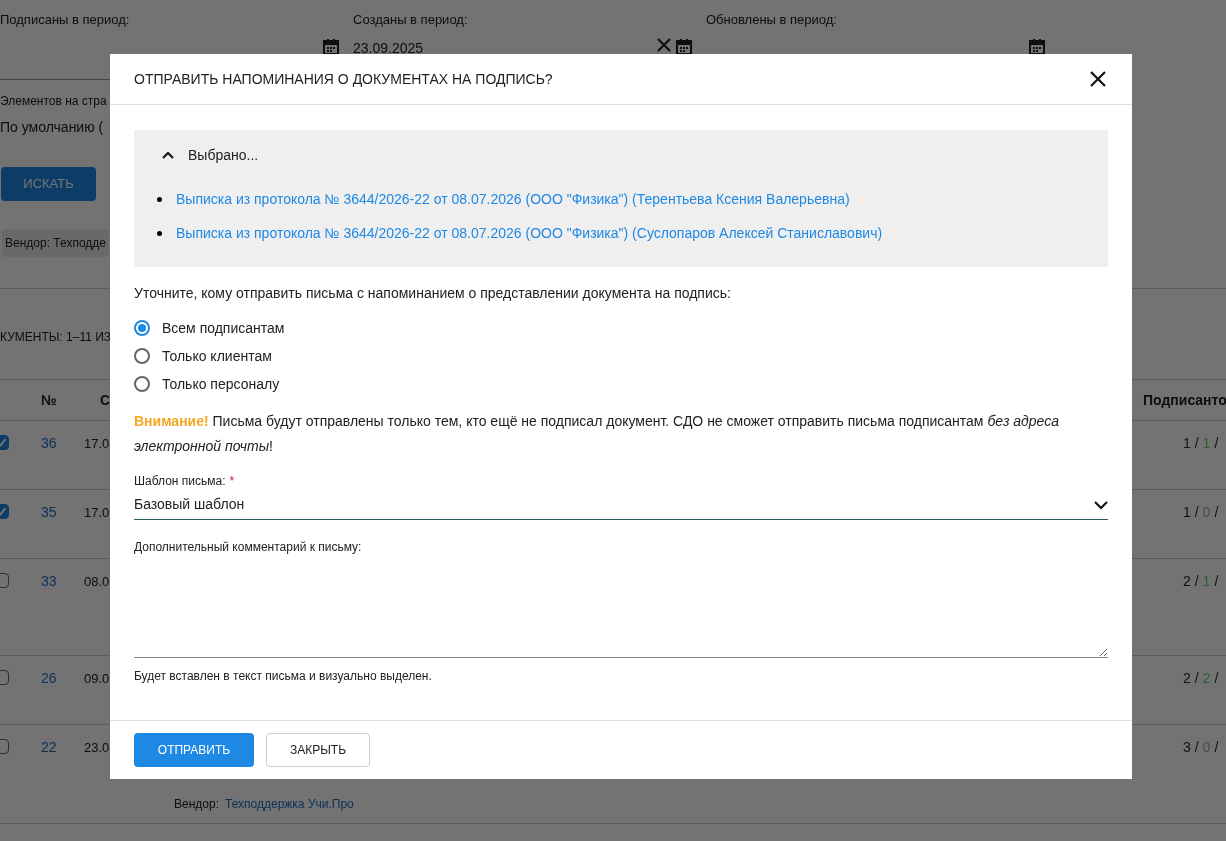 This screenshot has height=841, width=1226. Describe the element at coordinates (289, 804) in the screenshot. I see `vendor-link: Техподдержка Учи.Про` at that location.